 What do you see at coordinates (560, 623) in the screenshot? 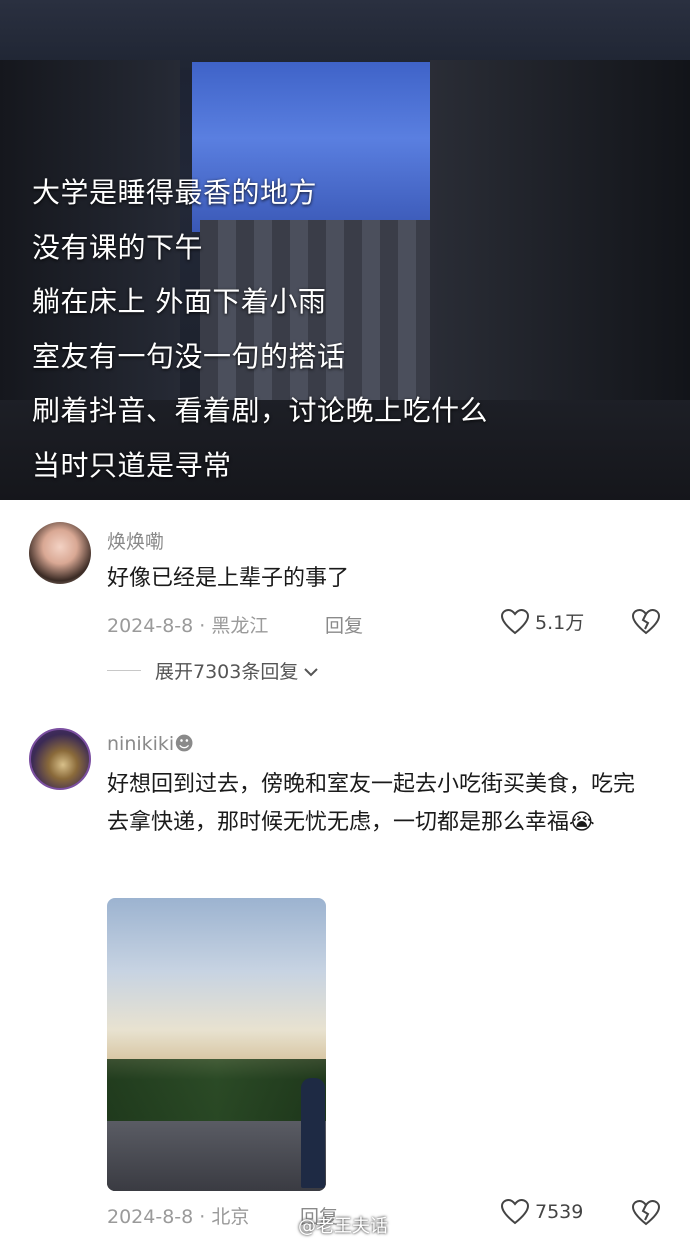
I see `like-count: 5.1万` at bounding box center [560, 623].